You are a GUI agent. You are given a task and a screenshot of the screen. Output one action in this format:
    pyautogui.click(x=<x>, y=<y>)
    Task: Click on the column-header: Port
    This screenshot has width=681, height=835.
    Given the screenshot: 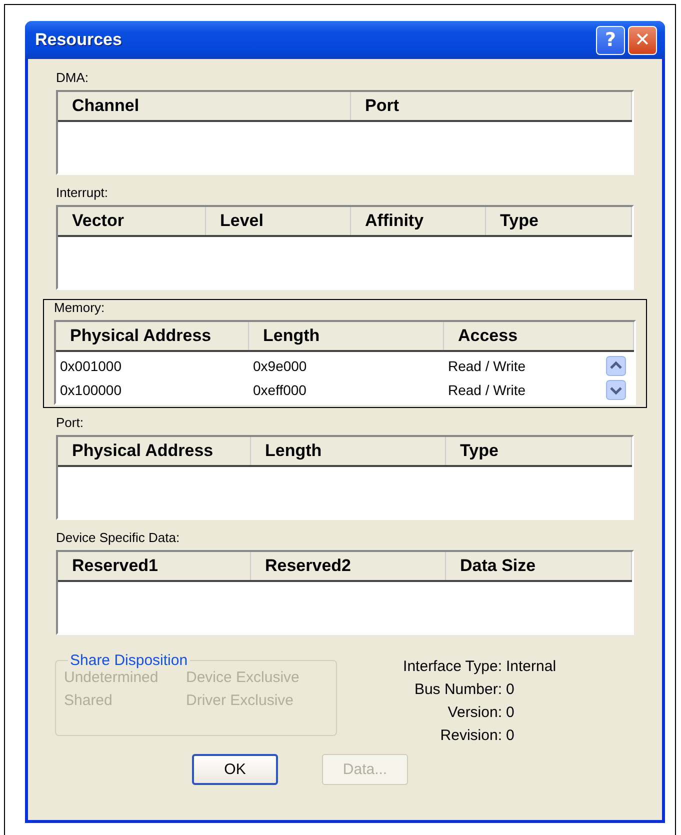 What is the action you would take?
    pyautogui.click(x=491, y=106)
    